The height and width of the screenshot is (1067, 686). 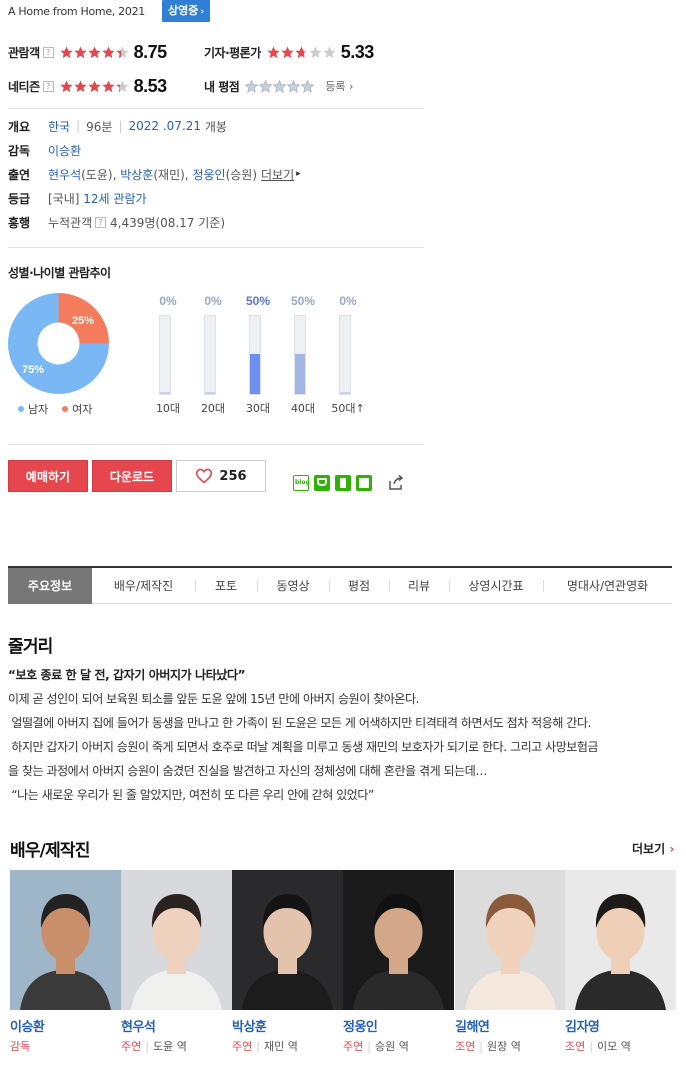 I want to click on cast-card: 박상훈 주연 | 재민 역, so click(x=287, y=962).